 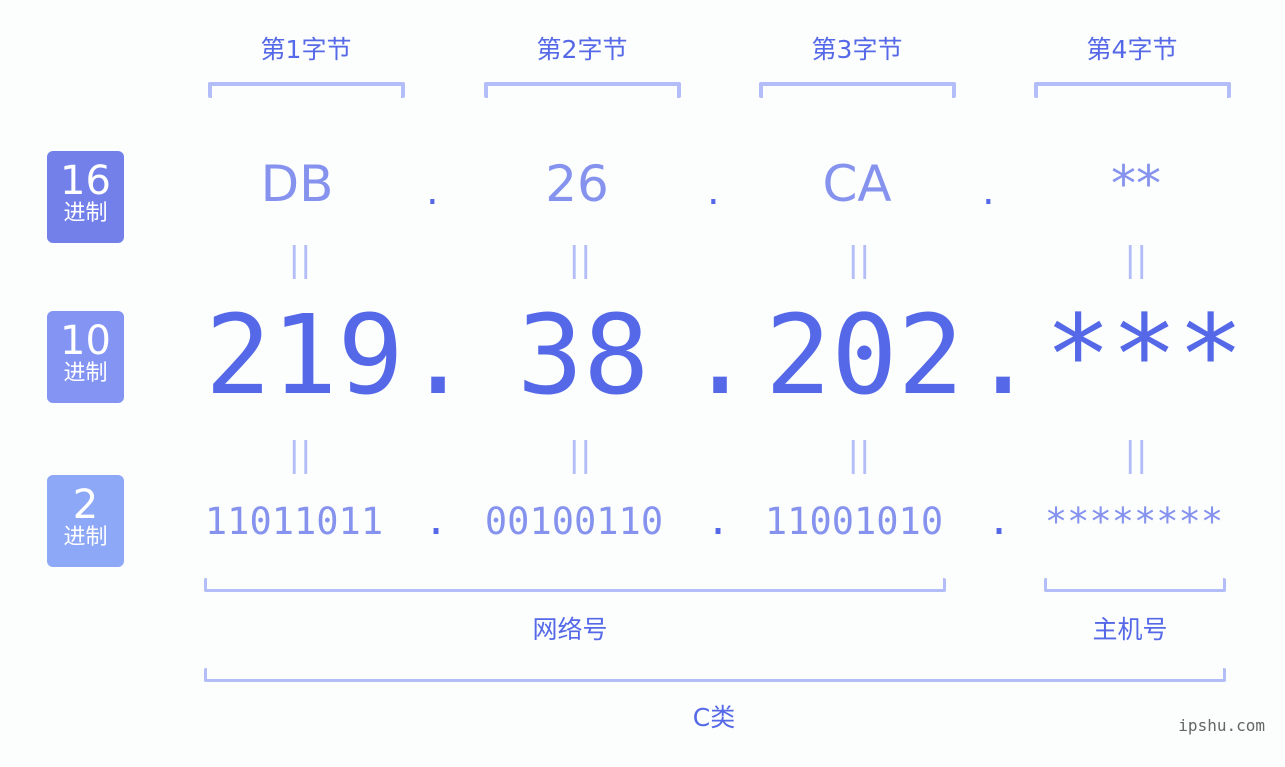 I want to click on bin-badge-label: 进制, so click(x=85, y=537).